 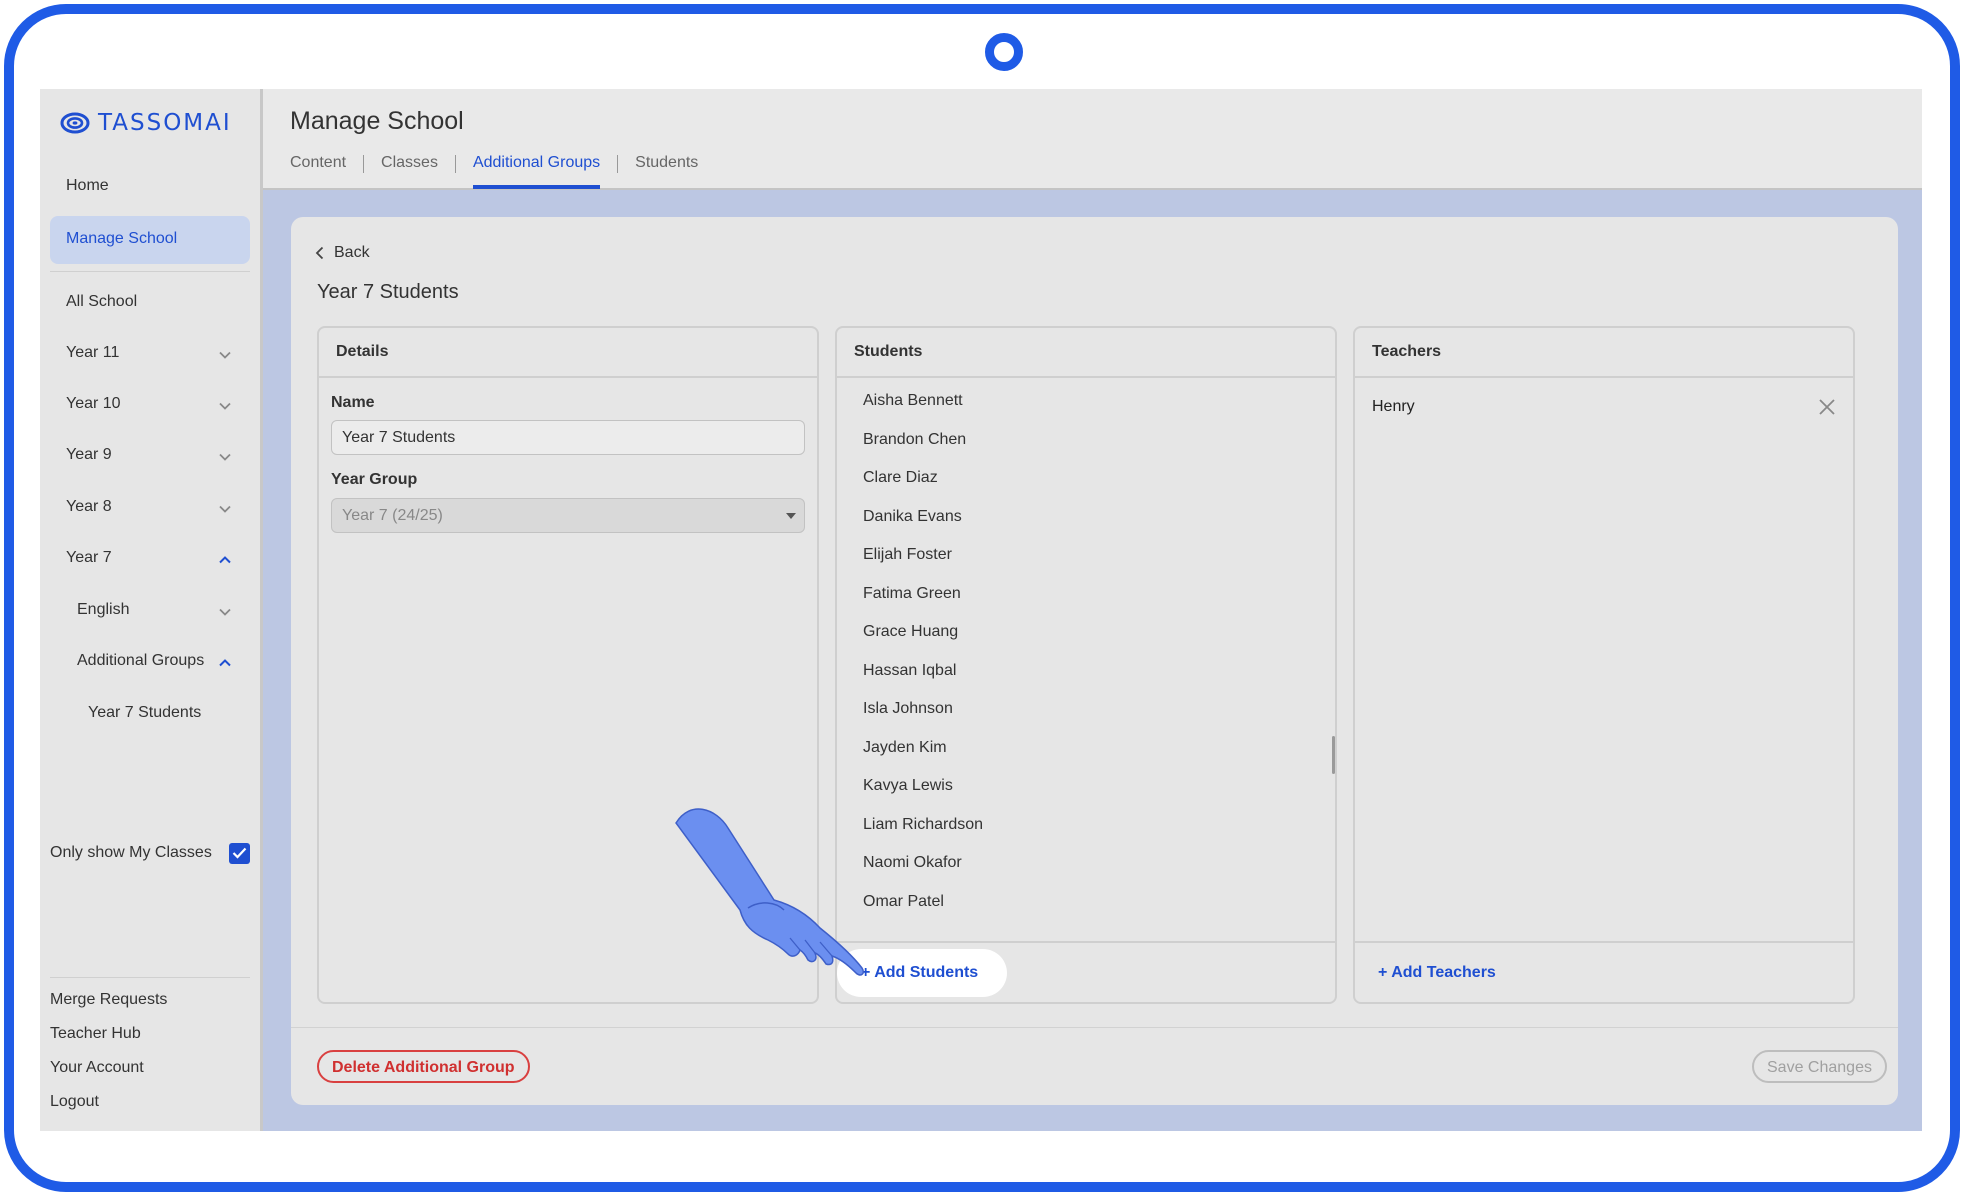 I want to click on sidebar-item-year-11: Year 11, so click(x=92, y=353).